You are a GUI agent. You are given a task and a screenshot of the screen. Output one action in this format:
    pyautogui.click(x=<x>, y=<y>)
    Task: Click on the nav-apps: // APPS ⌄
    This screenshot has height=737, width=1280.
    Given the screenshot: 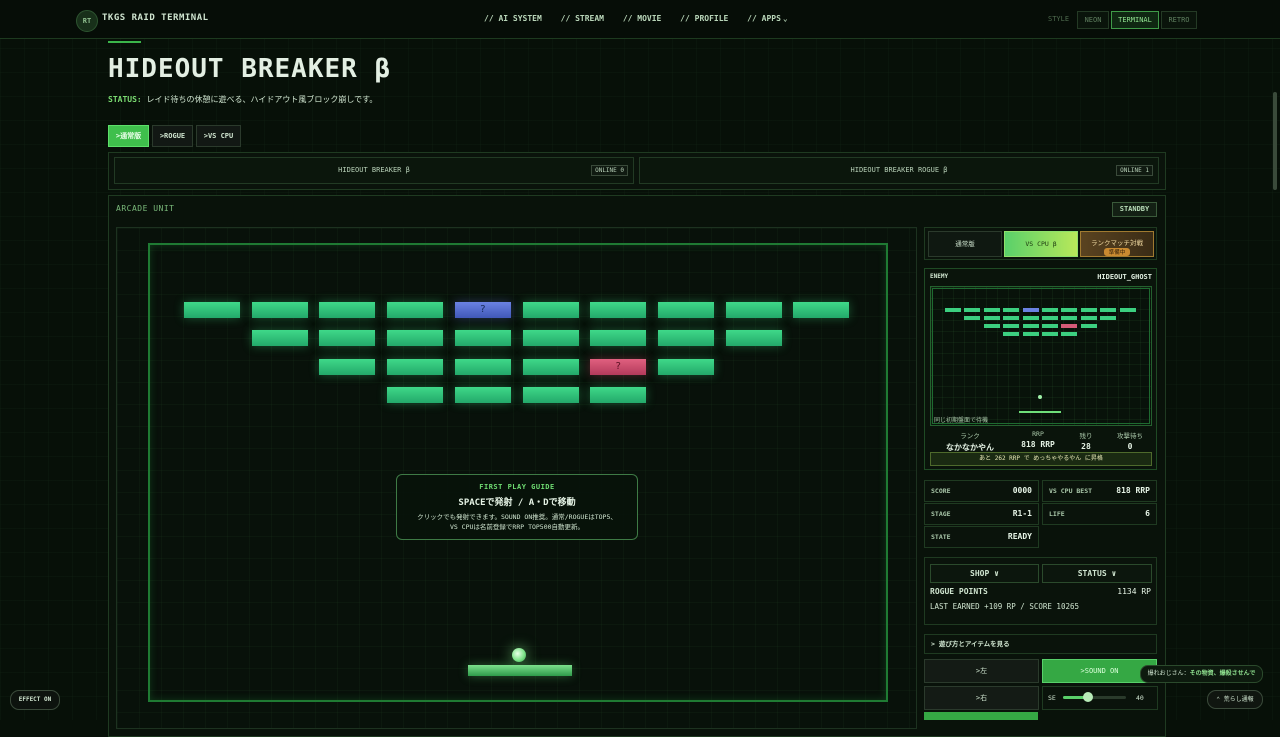 What is the action you would take?
    pyautogui.click(x=767, y=18)
    